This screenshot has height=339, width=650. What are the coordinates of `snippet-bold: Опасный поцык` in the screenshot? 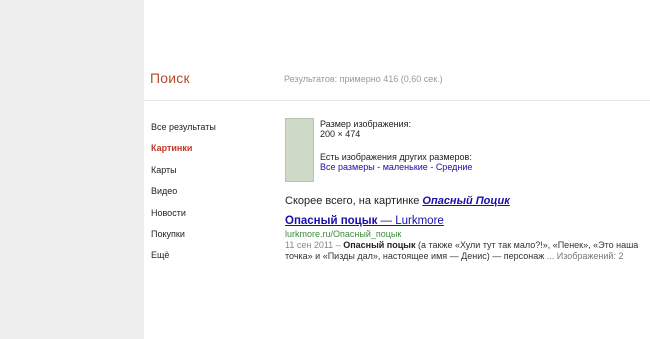 It's located at (379, 245).